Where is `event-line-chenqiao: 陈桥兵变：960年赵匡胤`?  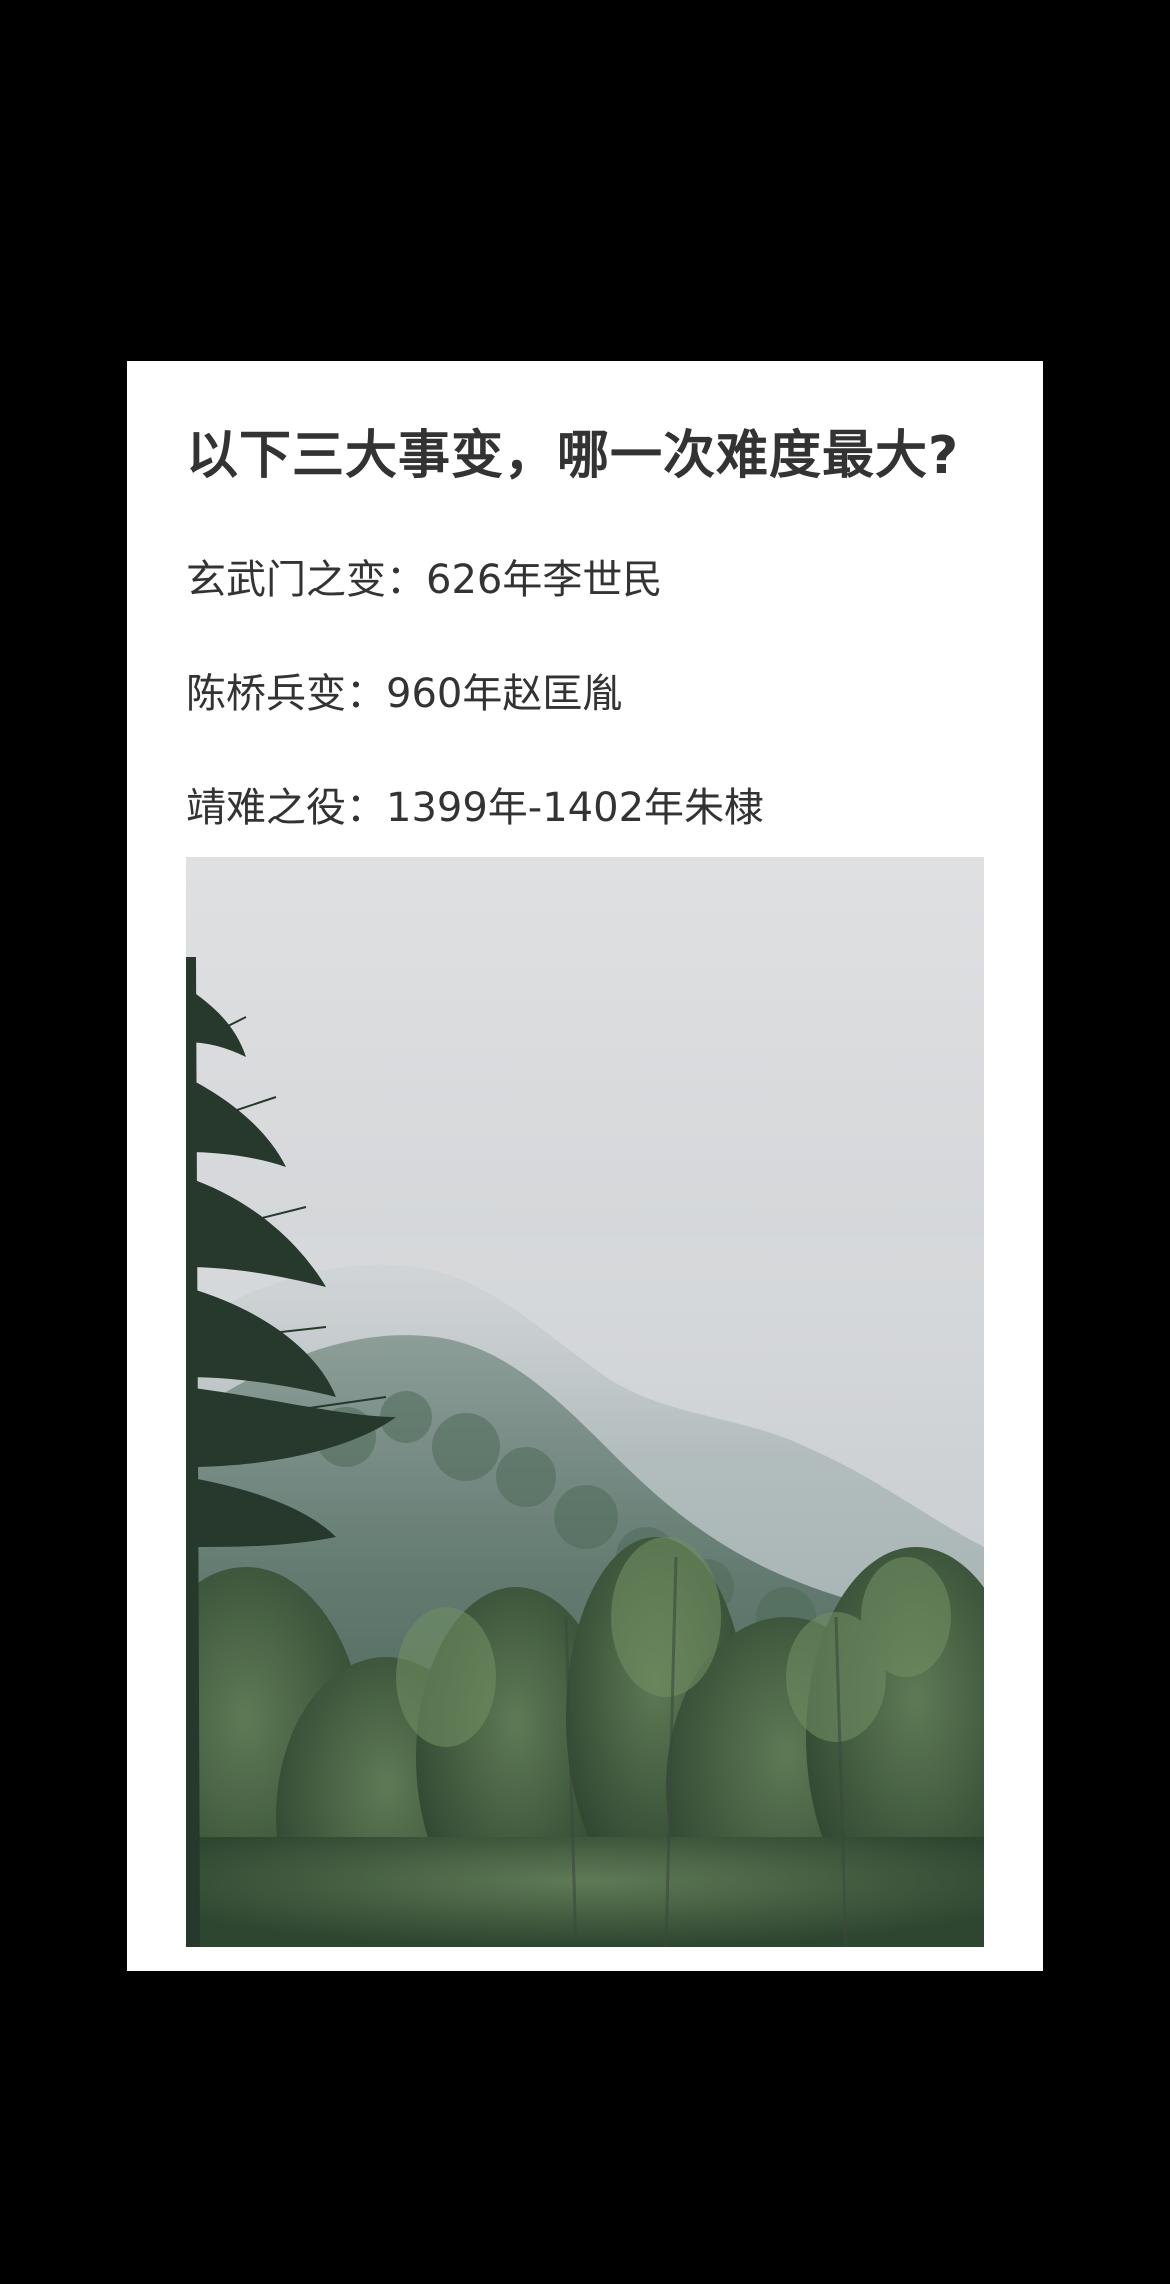 event-line-chenqiao: 陈桥兵变：960年赵匡胤 is located at coordinates (404, 694).